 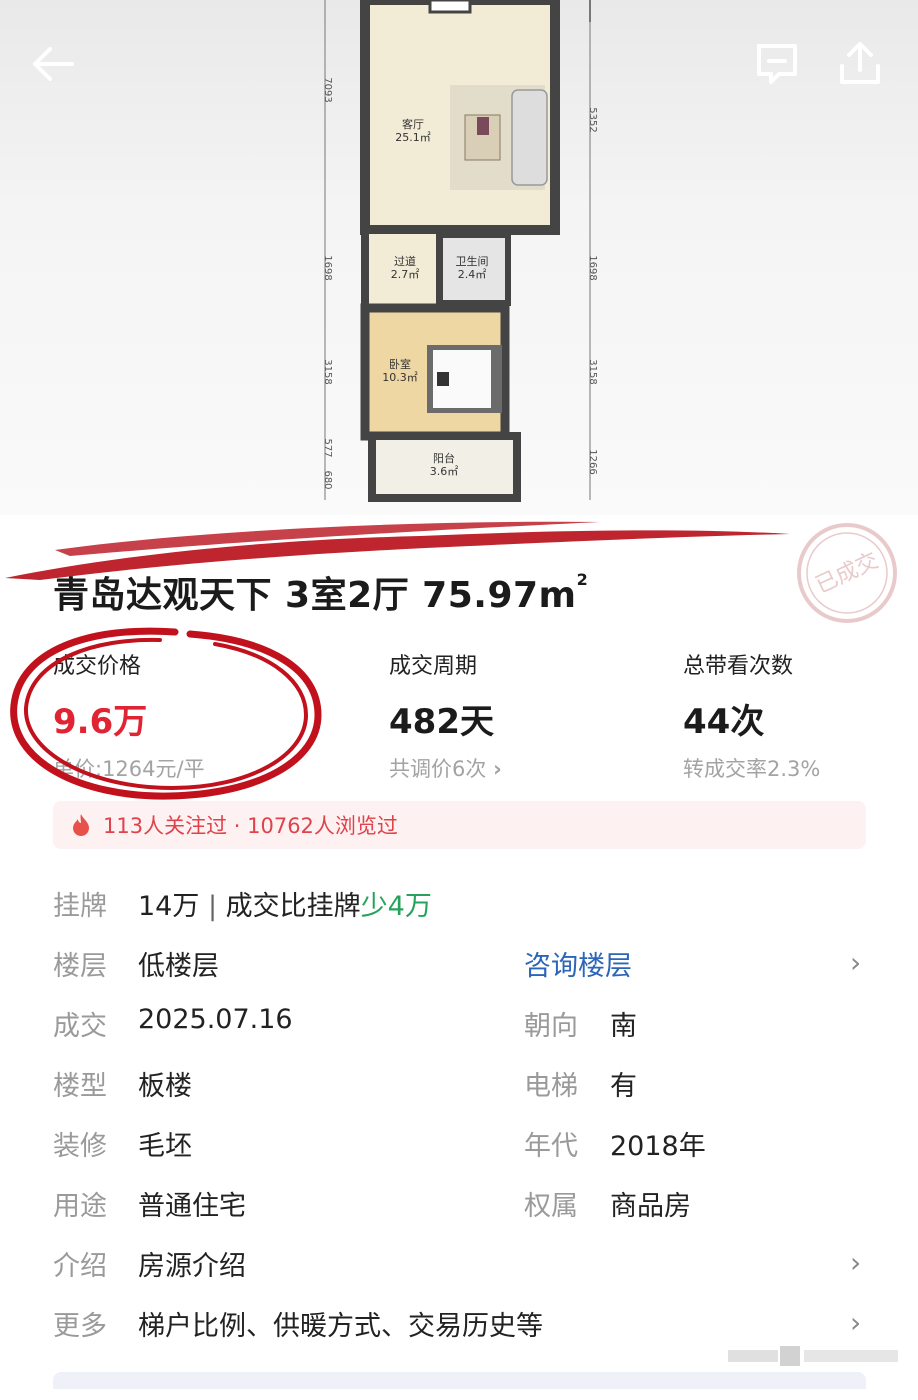 I want to click on stat-label: 总带看次数, so click(x=738, y=666).